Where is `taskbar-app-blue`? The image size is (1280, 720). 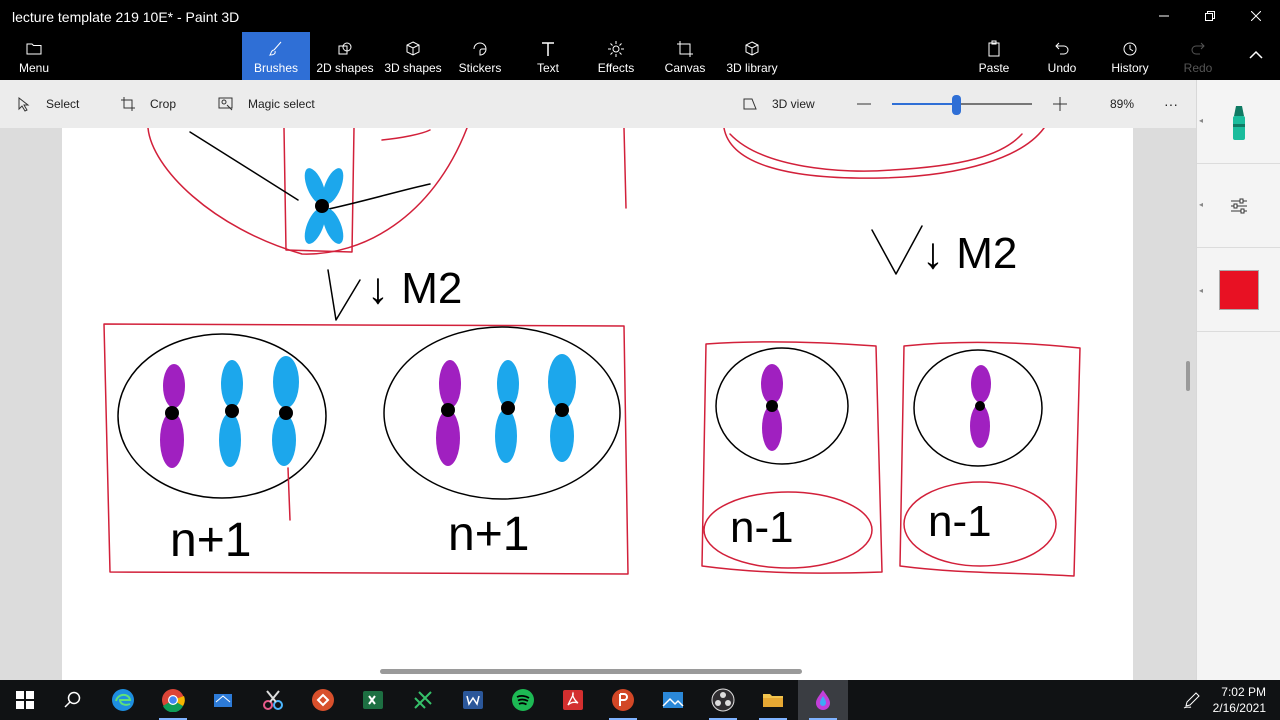
taskbar-app-blue is located at coordinates (223, 700).